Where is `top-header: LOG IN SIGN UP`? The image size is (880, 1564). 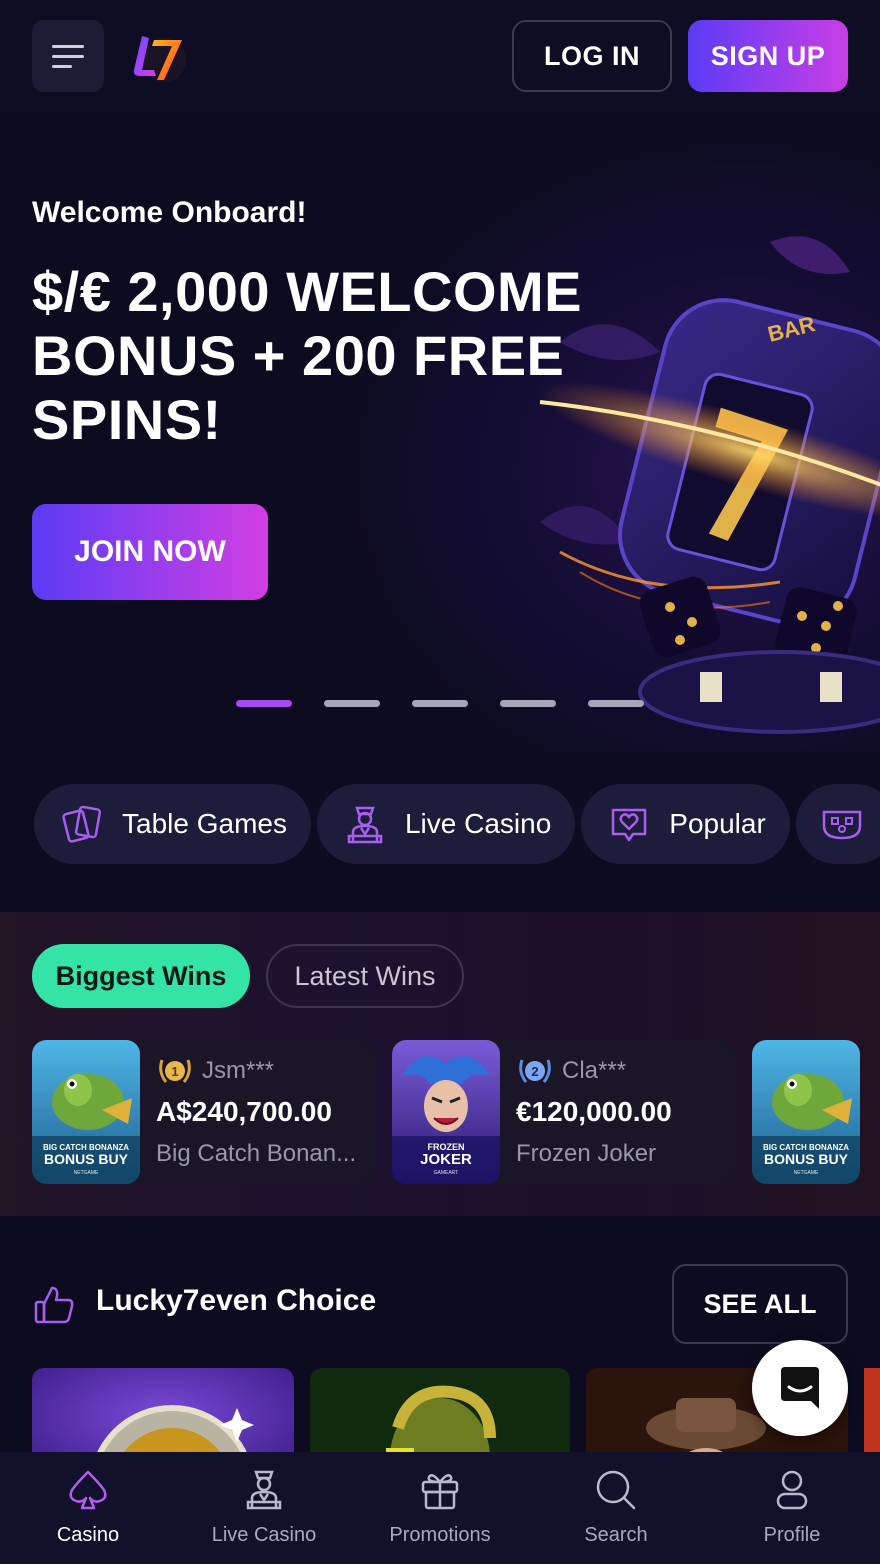
top-header: LOG IN SIGN UP is located at coordinates (440, 56).